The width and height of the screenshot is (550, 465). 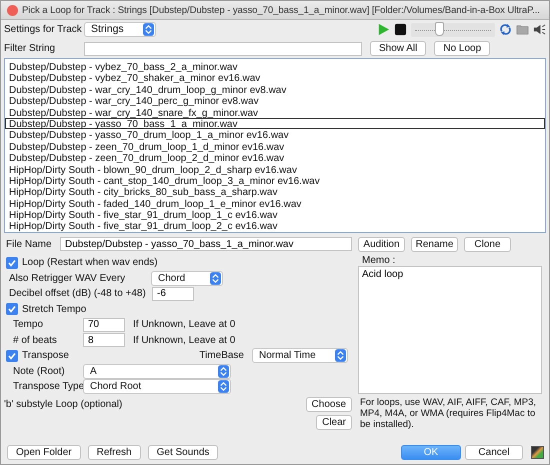 I want to click on loop-icon, so click(x=505, y=29).